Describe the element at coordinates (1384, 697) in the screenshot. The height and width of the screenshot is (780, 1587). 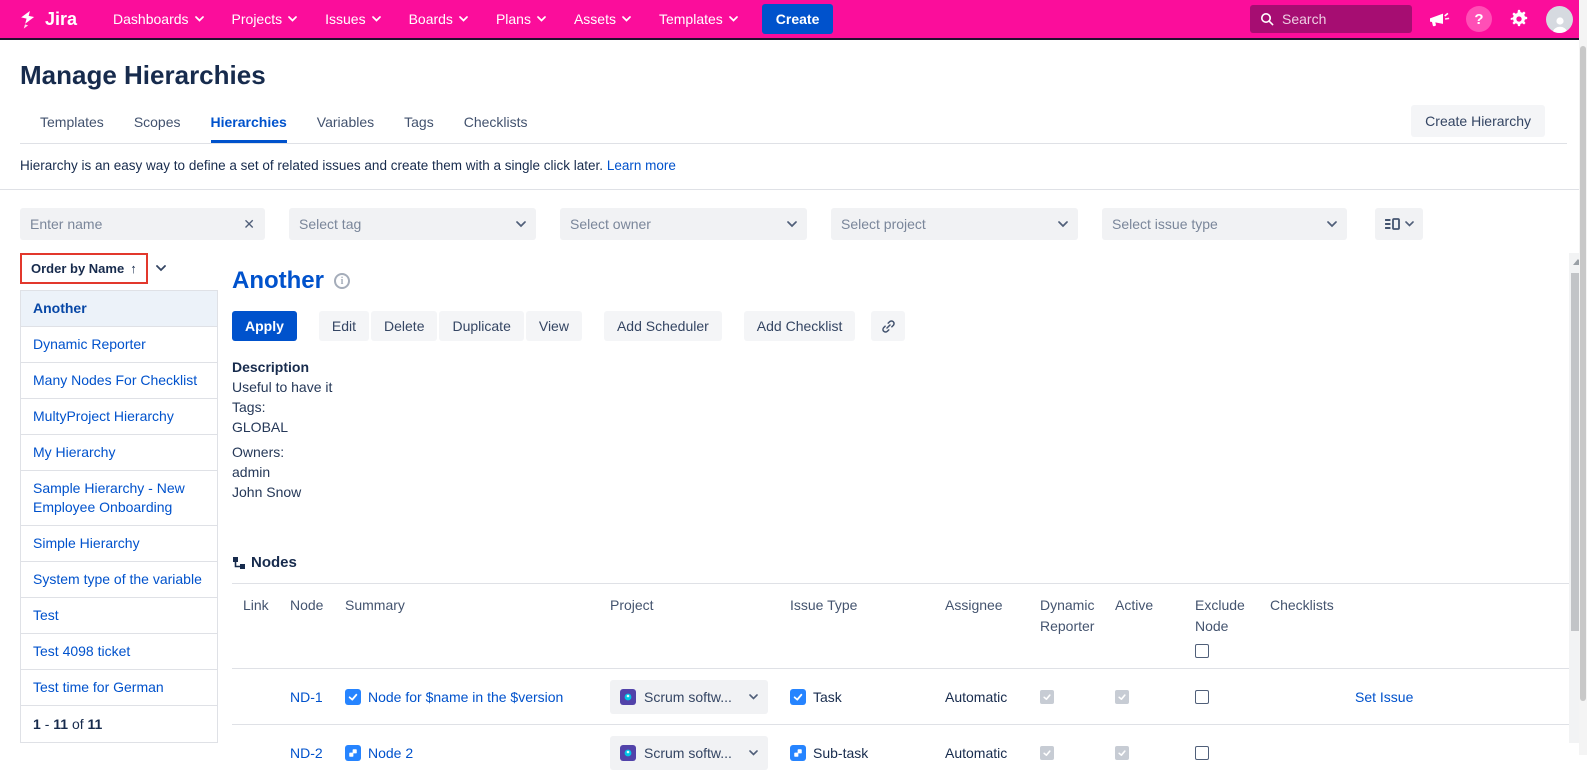
I see `set-issue-link: Set Issue` at that location.